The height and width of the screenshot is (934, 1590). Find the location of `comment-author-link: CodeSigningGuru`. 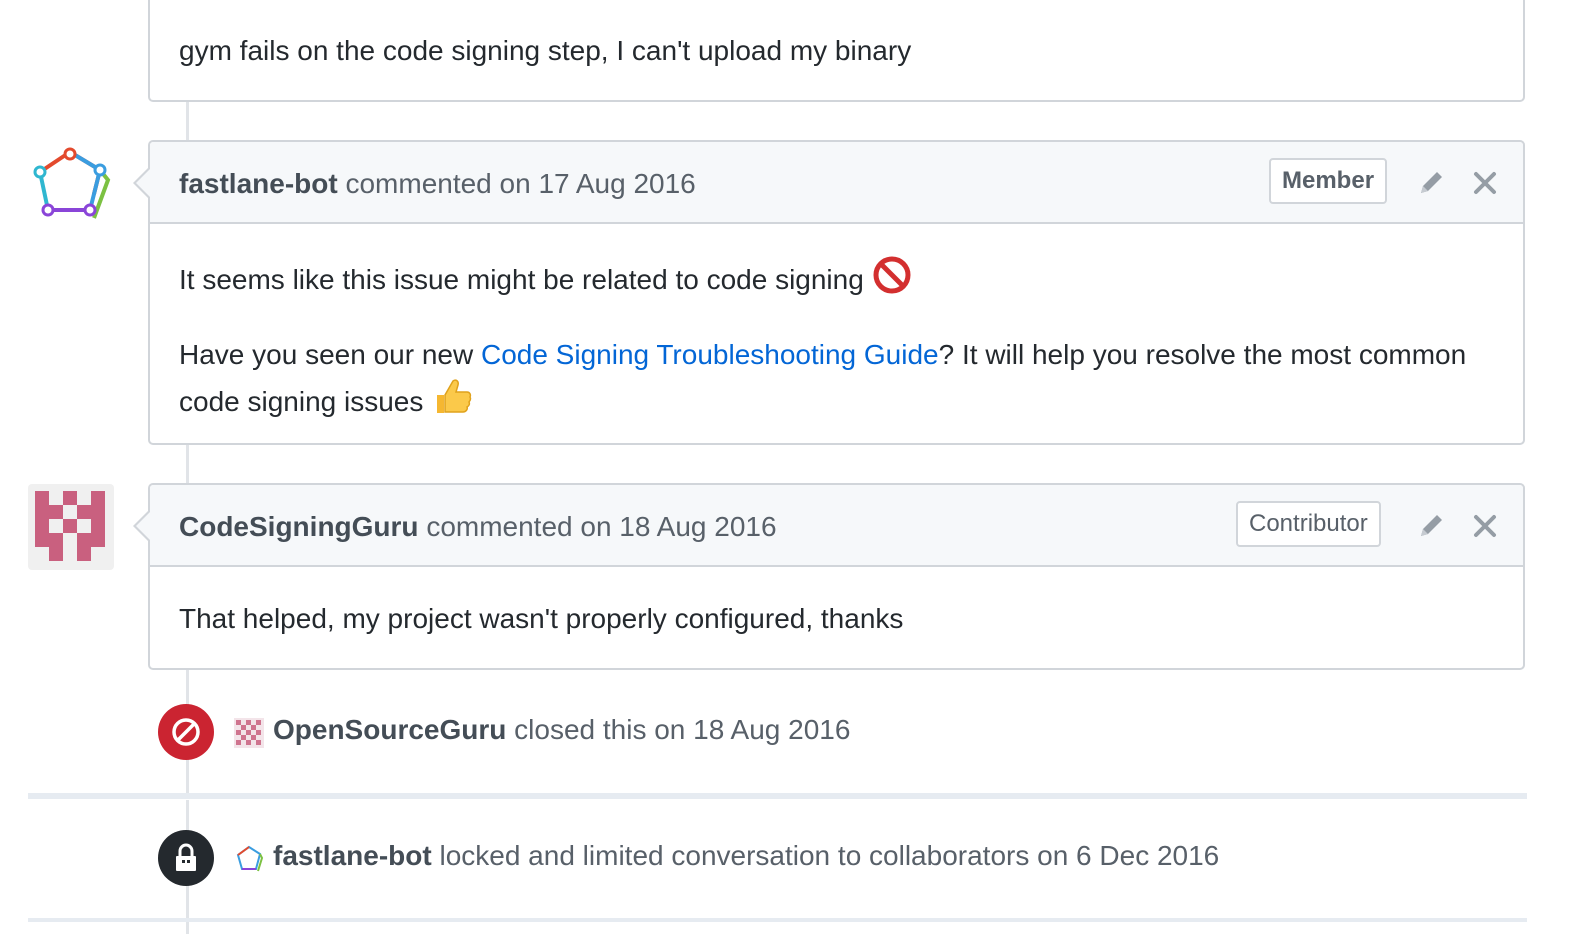

comment-author-link: CodeSigningGuru is located at coordinates (299, 526).